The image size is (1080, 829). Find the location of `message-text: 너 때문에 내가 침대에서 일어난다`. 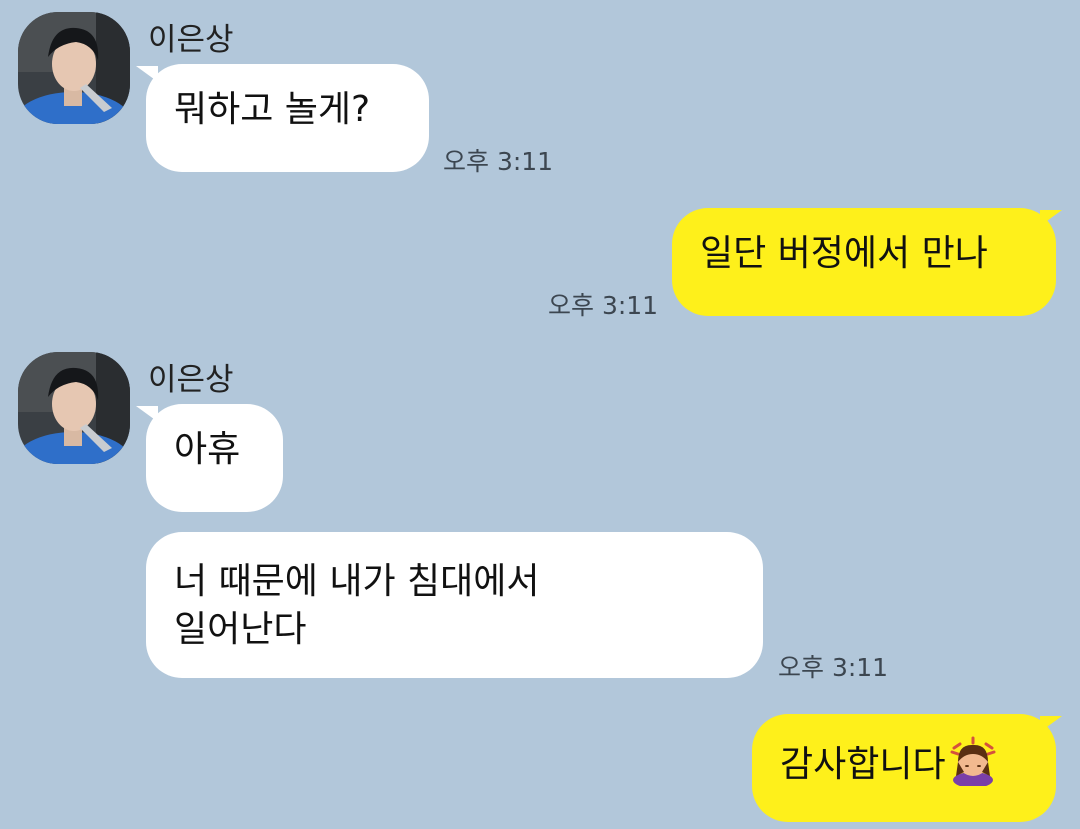

message-text: 너 때문에 내가 침대에서 일어난다 is located at coordinates (454, 593).